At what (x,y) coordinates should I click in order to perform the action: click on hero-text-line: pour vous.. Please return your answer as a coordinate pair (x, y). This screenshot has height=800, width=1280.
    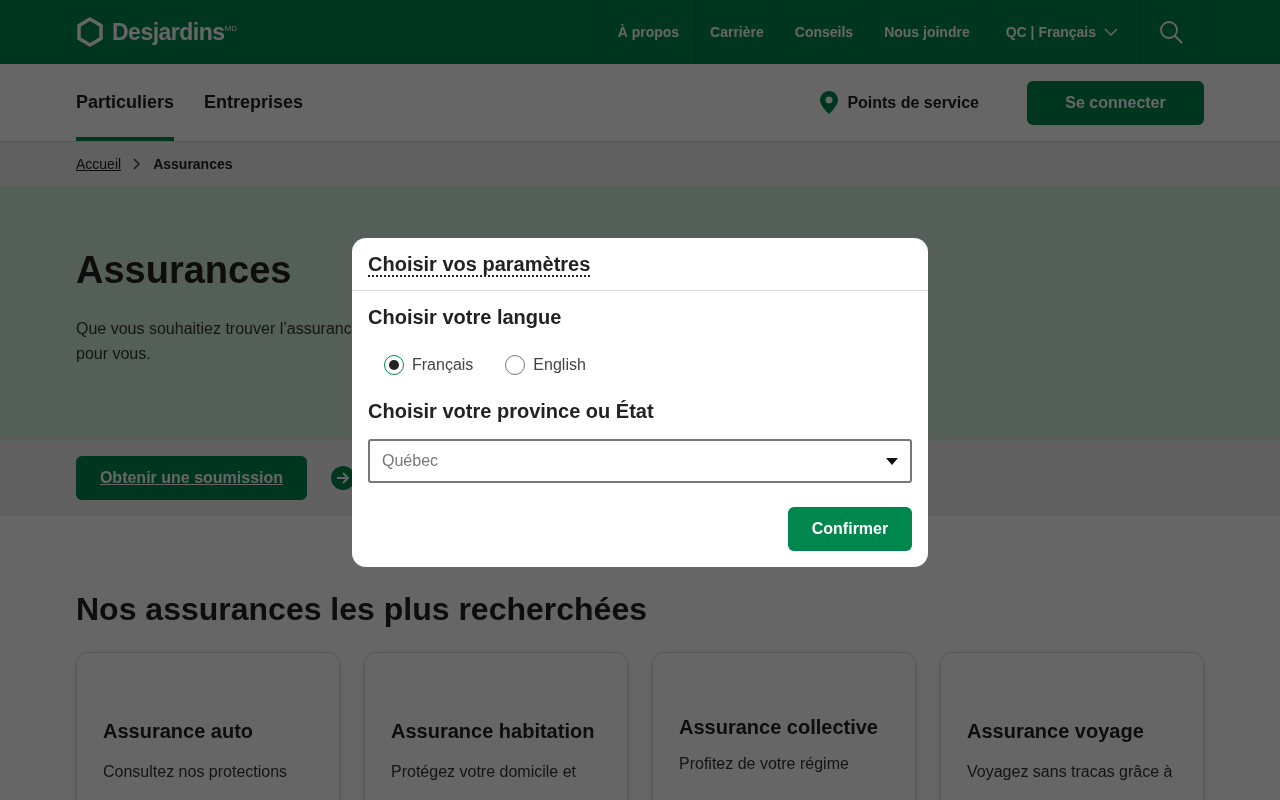
    Looking at the image, I should click on (113, 353).